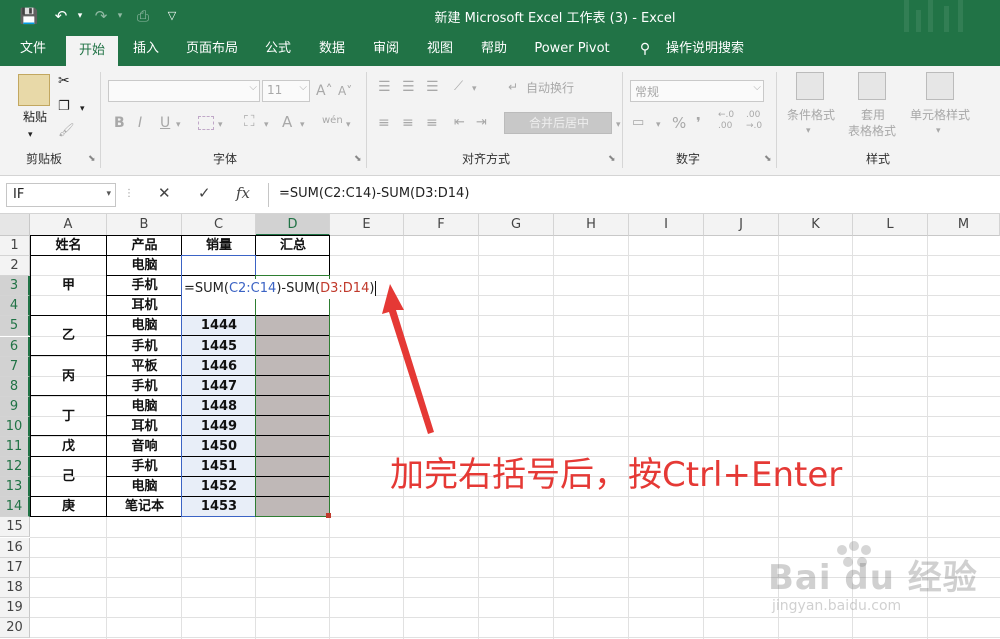  I want to click on alignment-launcher-icon: ⬊, so click(612, 159).